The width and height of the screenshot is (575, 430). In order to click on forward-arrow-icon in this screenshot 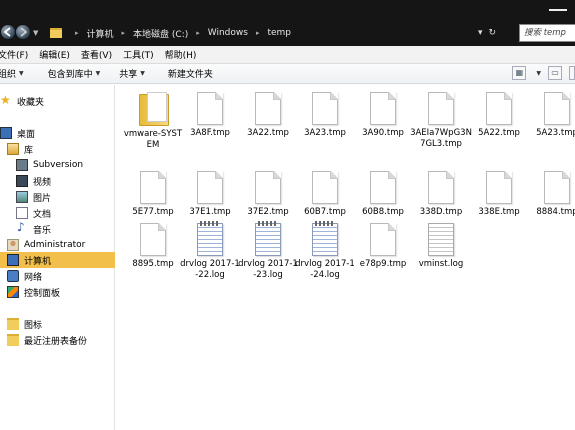, I will do `click(24, 32)`.